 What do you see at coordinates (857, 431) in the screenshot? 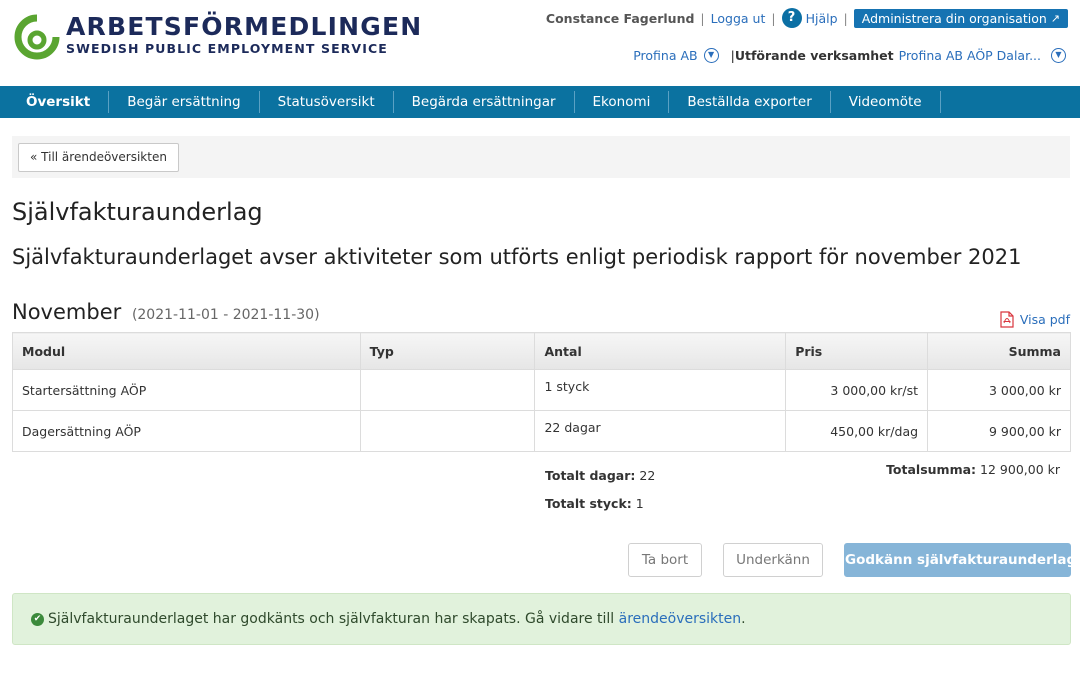
I see `cell-pris: 450,00 kr/dag` at bounding box center [857, 431].